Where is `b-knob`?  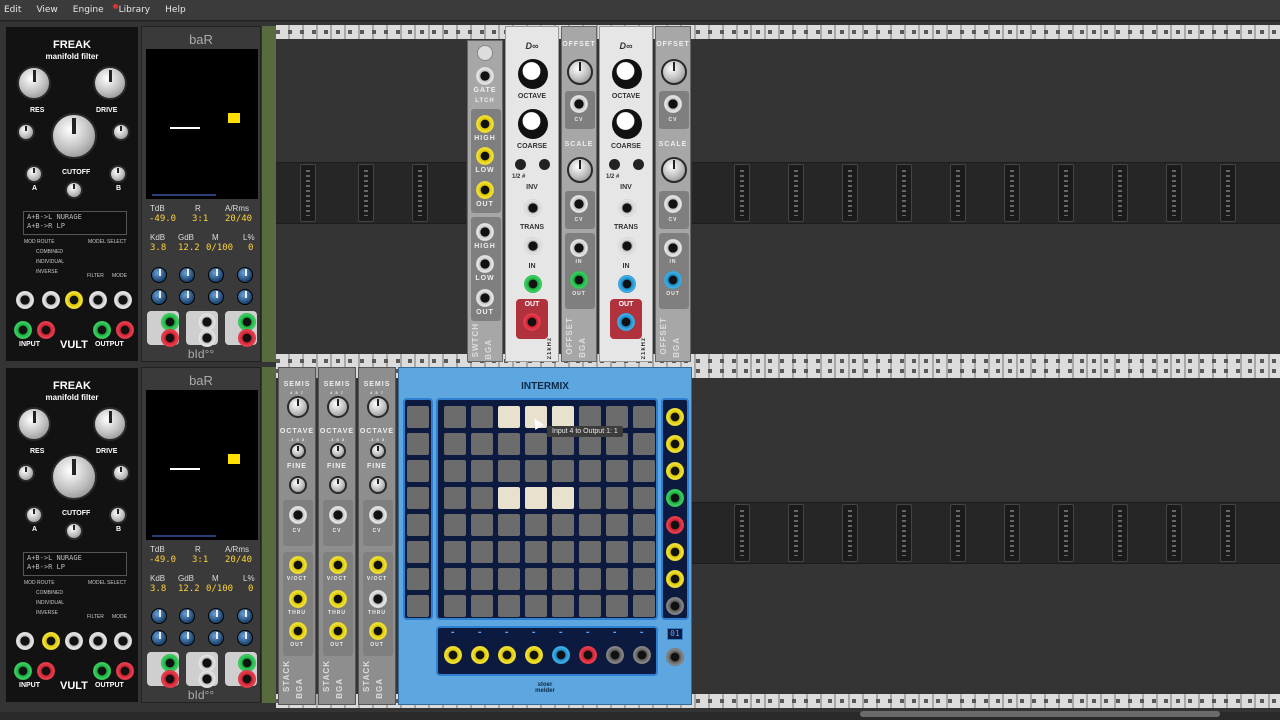
b-knob is located at coordinates (118, 515).